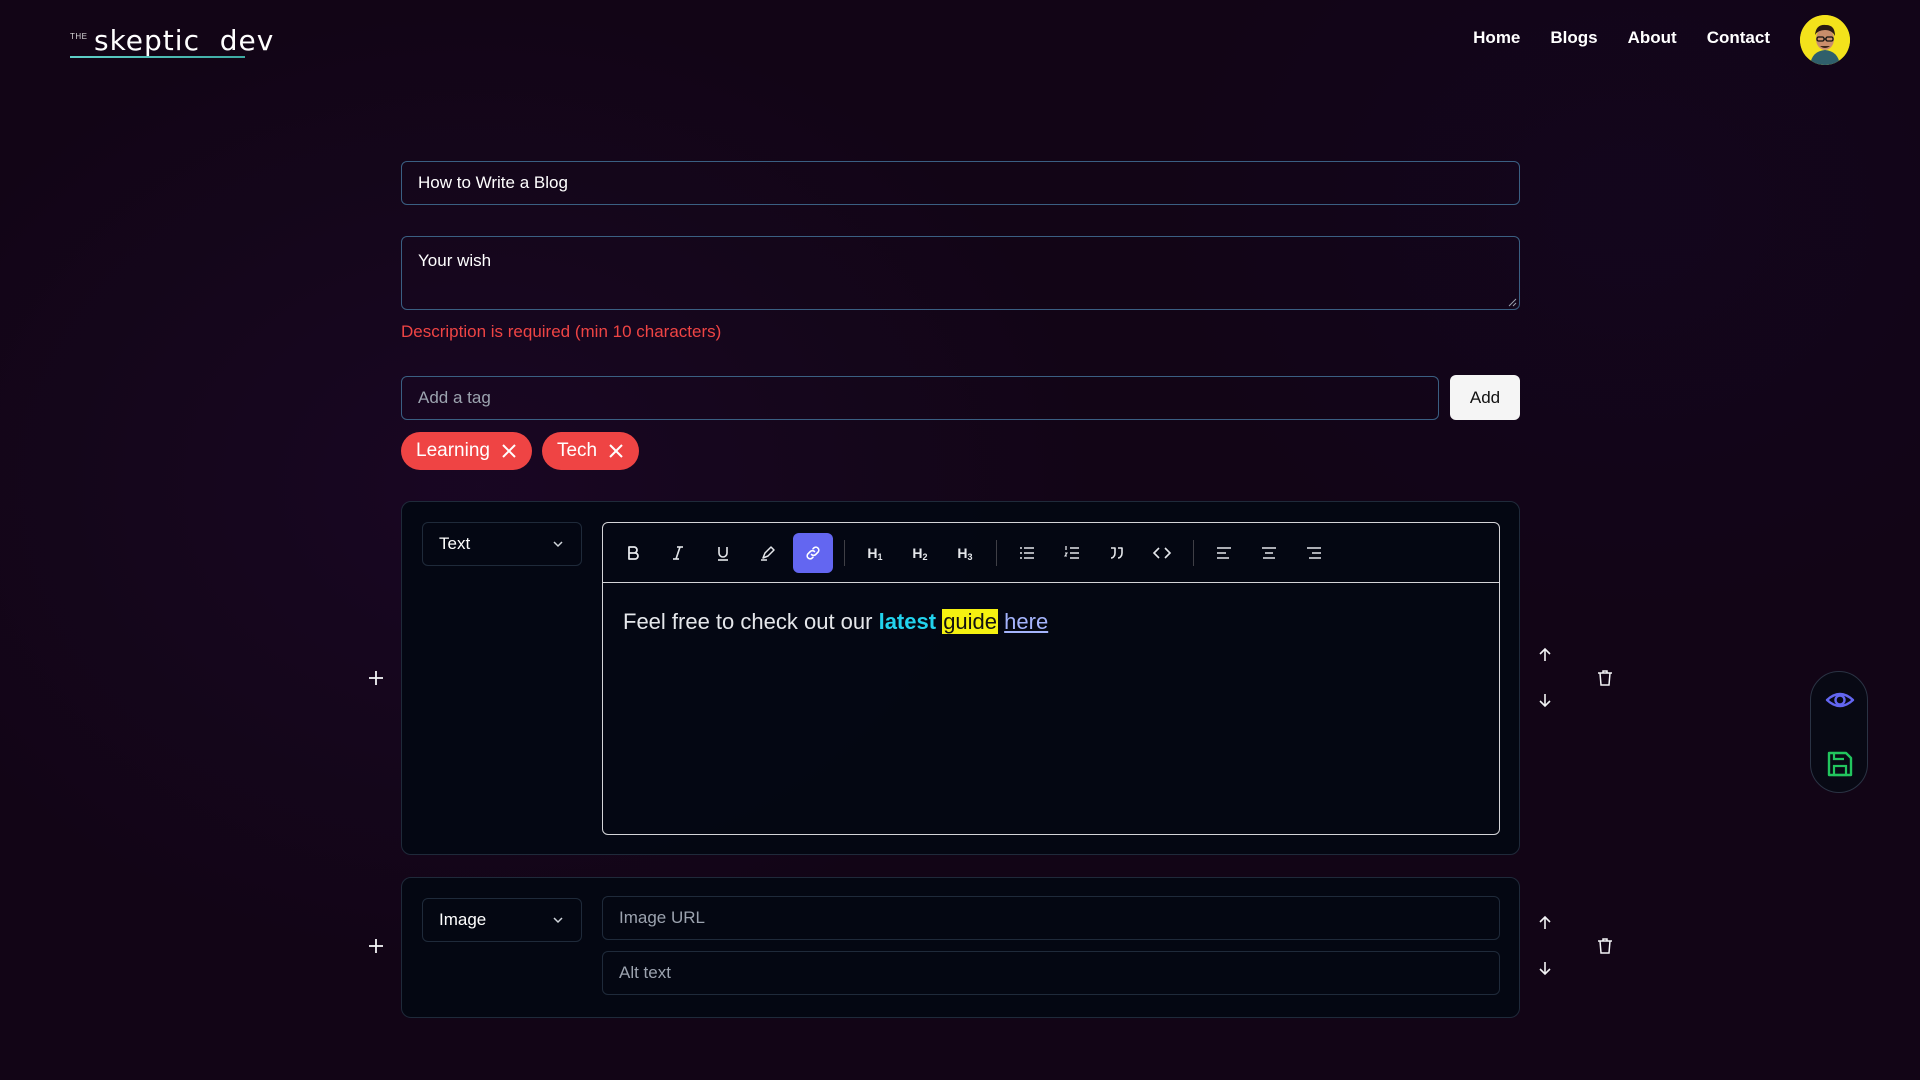 This screenshot has height=1080, width=1920. I want to click on ordered-list-icon, so click(1071, 552).